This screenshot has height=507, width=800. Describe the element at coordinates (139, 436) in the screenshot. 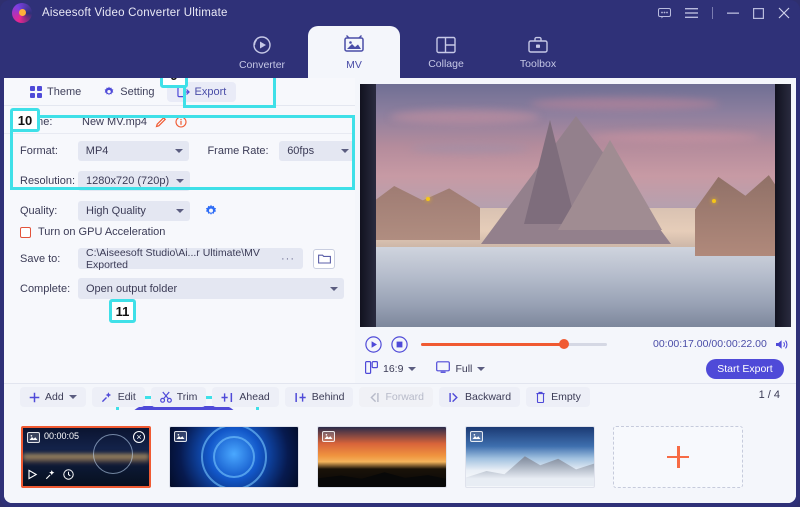

I see `close-icon: ×` at that location.